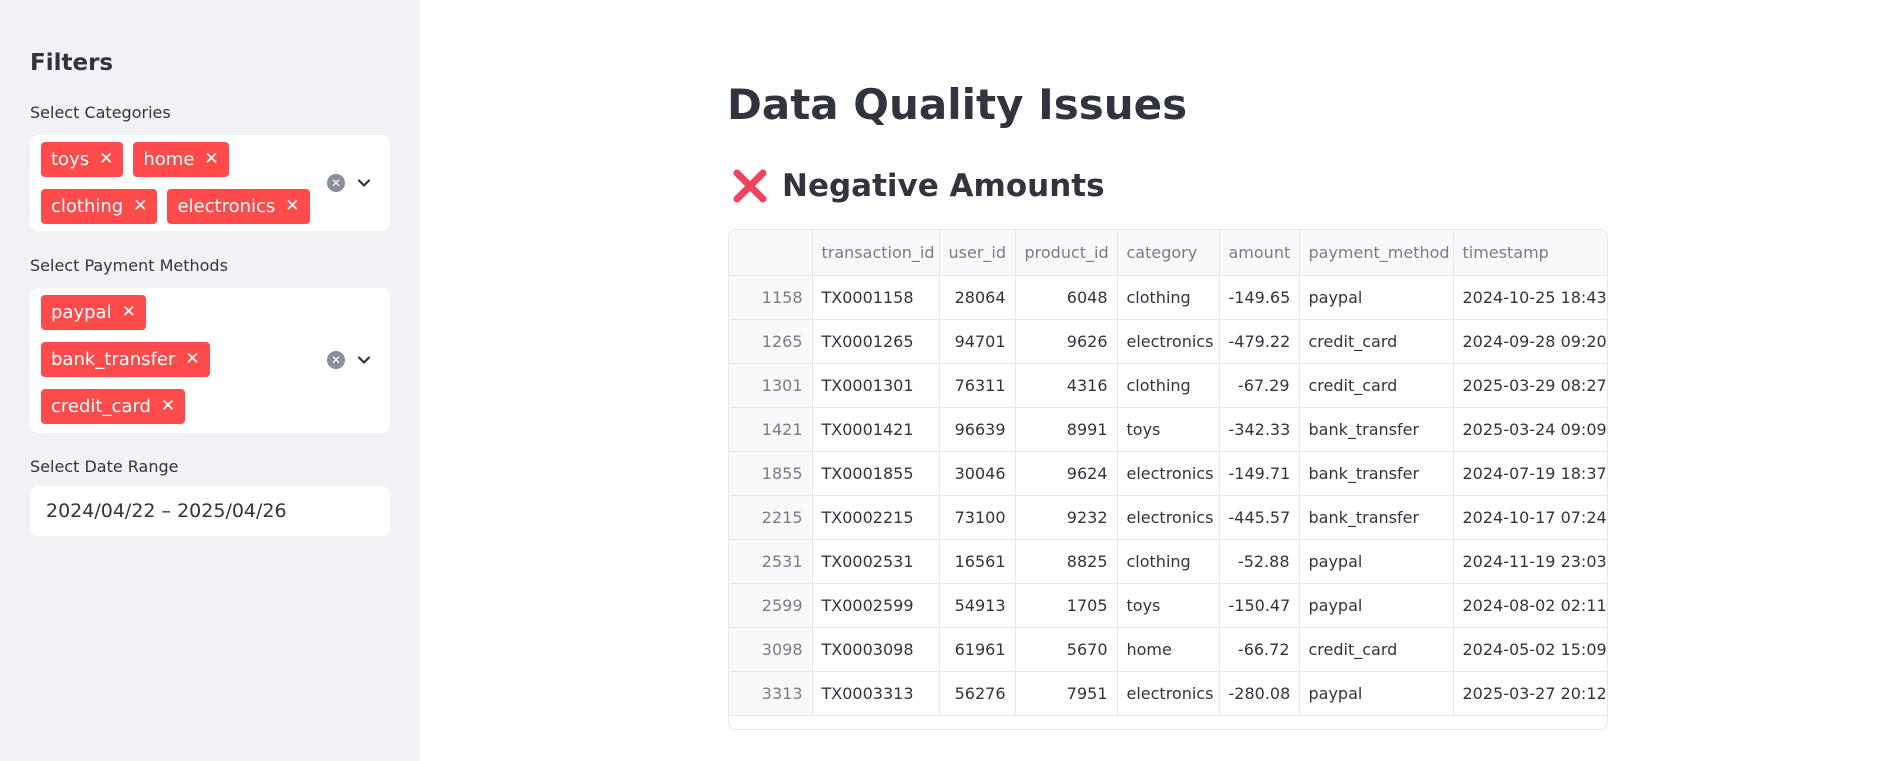 The width and height of the screenshot is (1904, 761). I want to click on table-cell: 5670, so click(1066, 649).